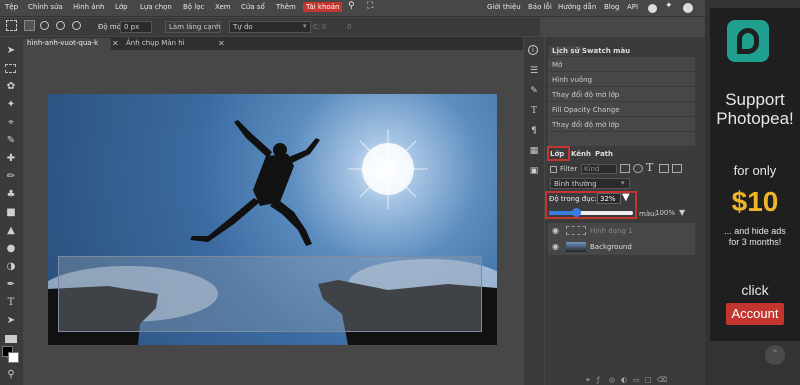  Describe the element at coordinates (576, 212) in the screenshot. I see `opacity-slider-handle` at that location.